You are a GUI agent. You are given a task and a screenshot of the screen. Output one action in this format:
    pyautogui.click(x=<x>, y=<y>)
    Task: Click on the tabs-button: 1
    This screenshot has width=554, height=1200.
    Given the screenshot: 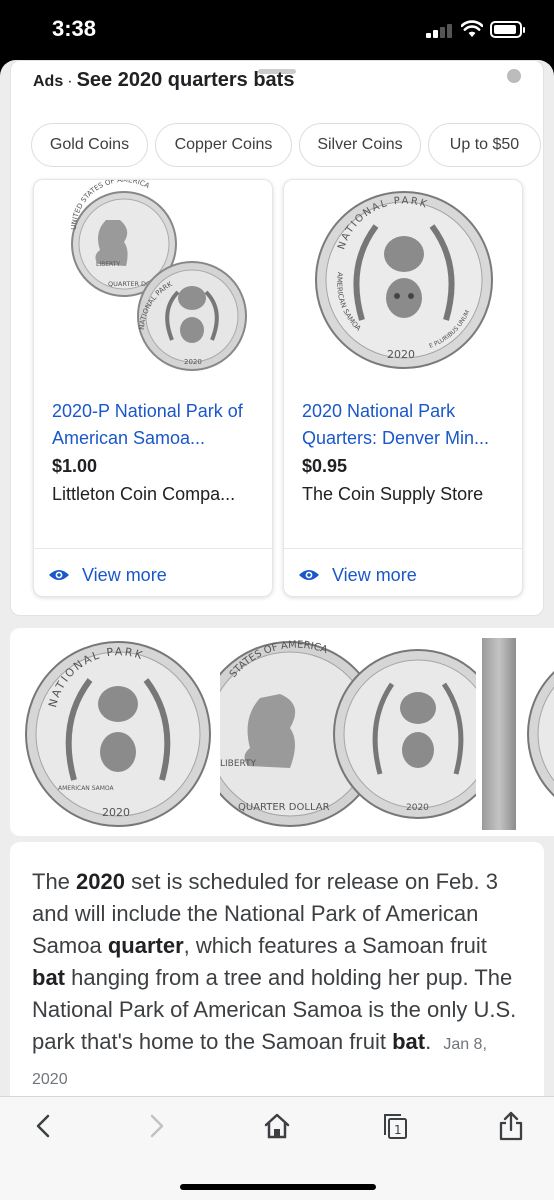 What is the action you would take?
    pyautogui.click(x=395, y=1126)
    